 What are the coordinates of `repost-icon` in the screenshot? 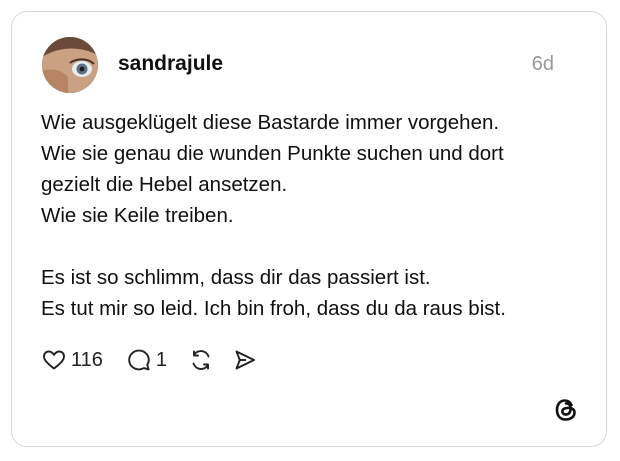 It's located at (201, 360).